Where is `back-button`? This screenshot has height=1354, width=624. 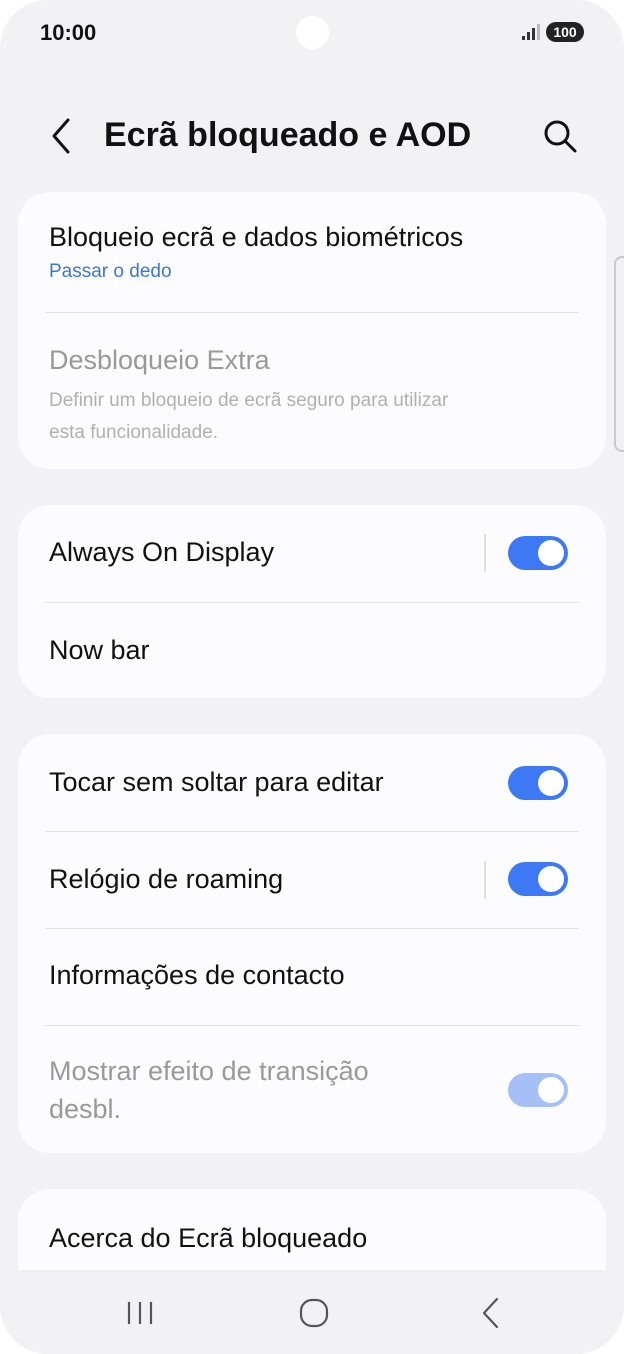 back-button is located at coordinates (62, 136).